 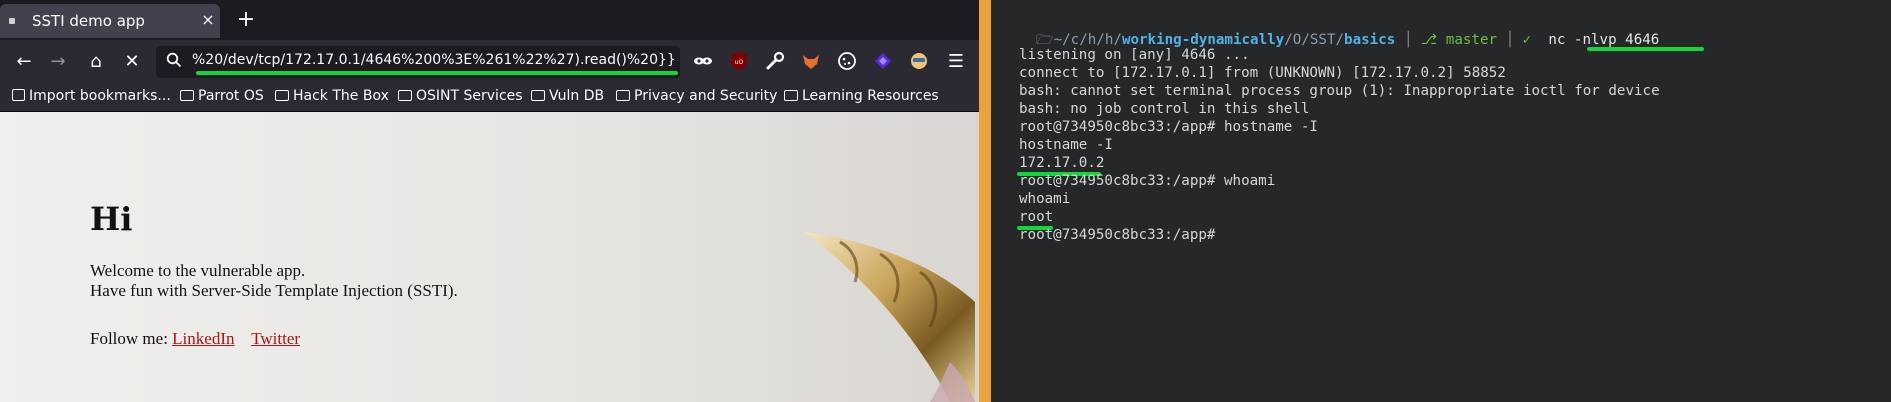 I want to click on follow-label: Follow me:, so click(x=129, y=338).